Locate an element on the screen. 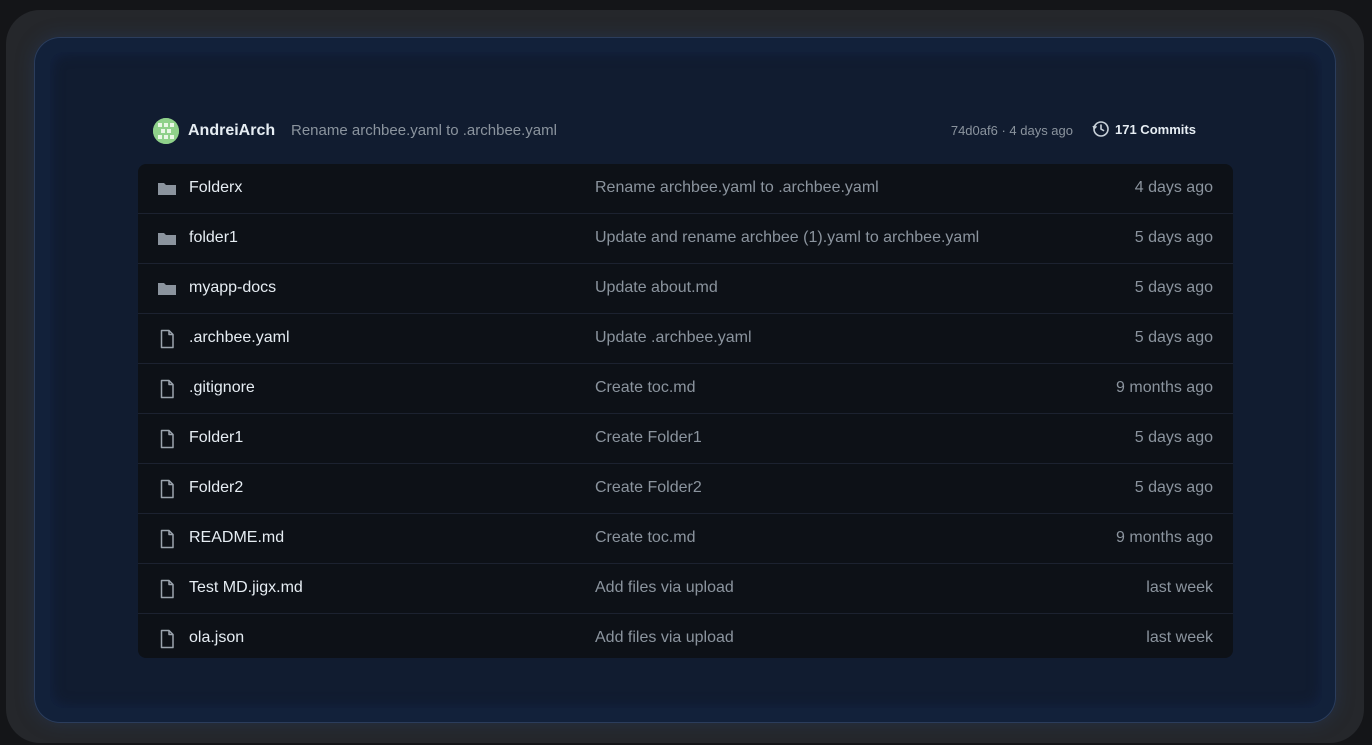 The height and width of the screenshot is (745, 1372). file-name-link: myapp-docs is located at coordinates (232, 288).